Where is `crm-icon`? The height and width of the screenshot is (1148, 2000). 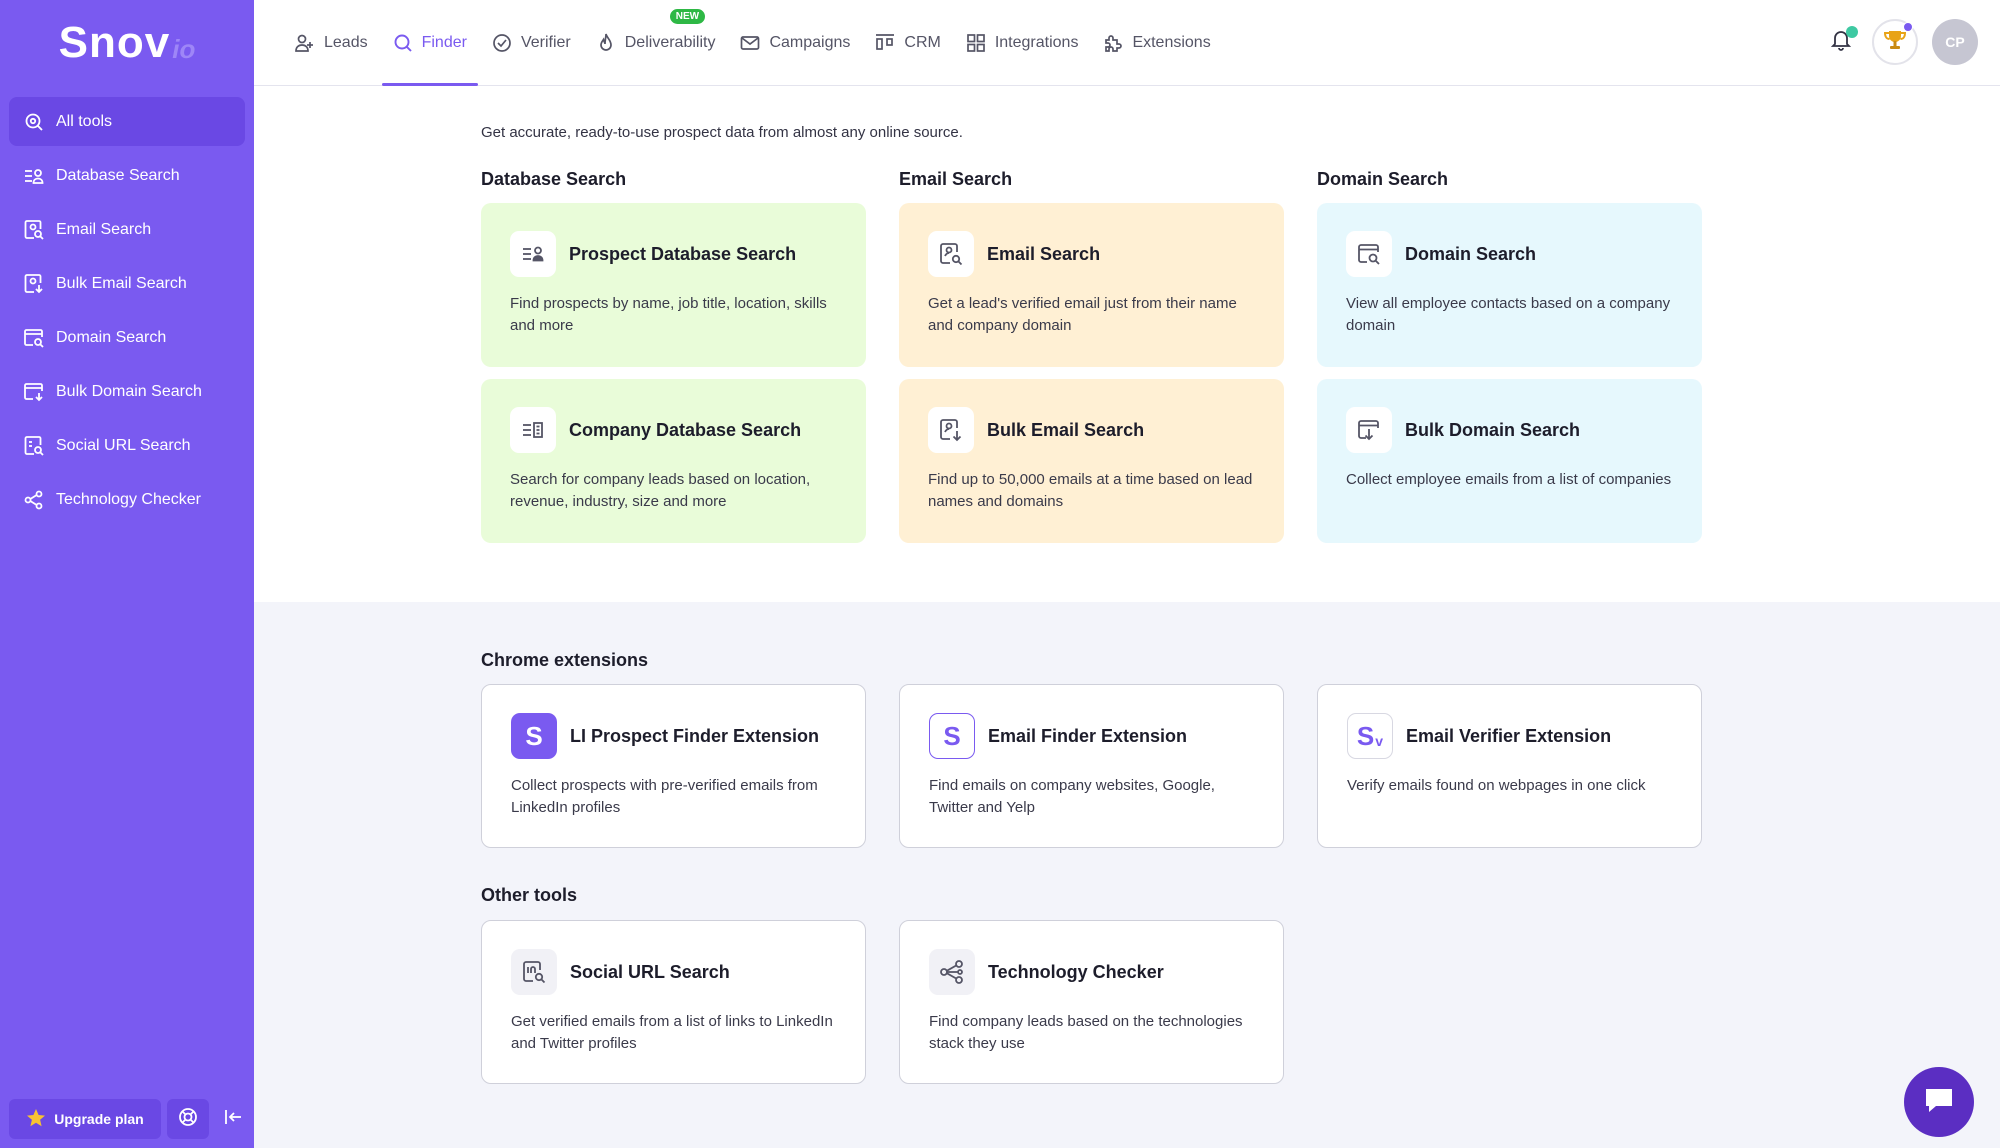
crm-icon is located at coordinates (885, 43).